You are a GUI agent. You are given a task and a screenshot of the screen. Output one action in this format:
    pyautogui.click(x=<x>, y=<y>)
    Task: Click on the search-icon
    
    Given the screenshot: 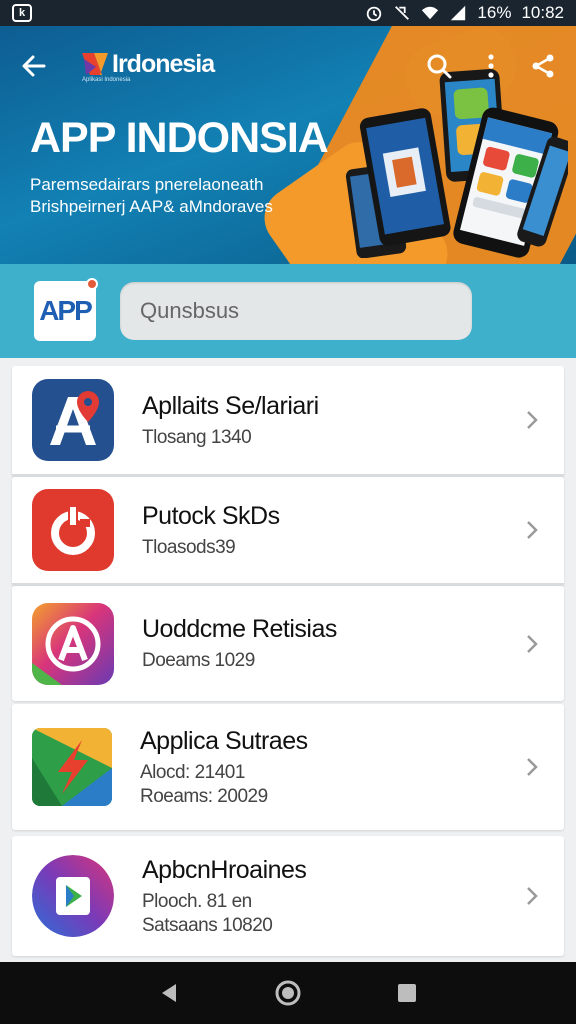 What is the action you would take?
    pyautogui.click(x=439, y=66)
    